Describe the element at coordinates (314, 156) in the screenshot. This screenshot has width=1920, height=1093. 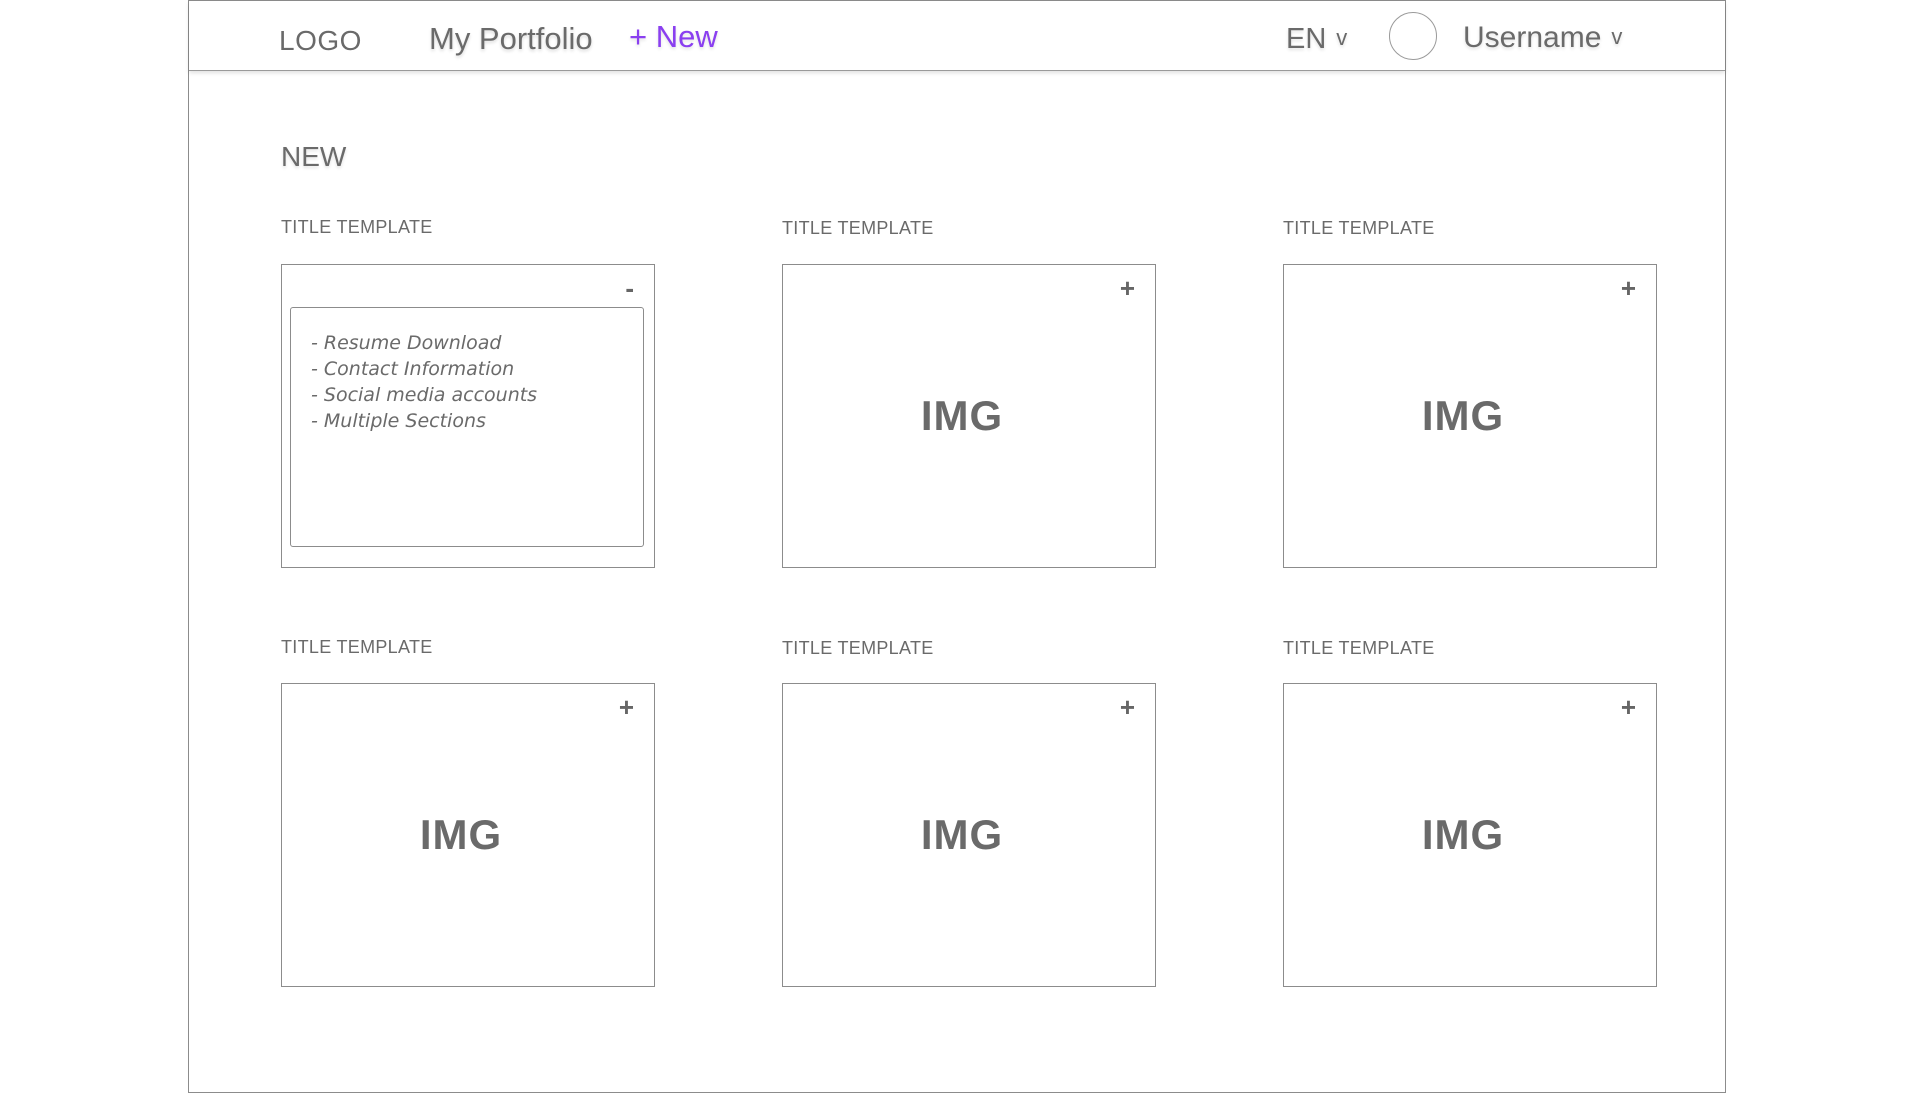
I see `section-title: NEW` at that location.